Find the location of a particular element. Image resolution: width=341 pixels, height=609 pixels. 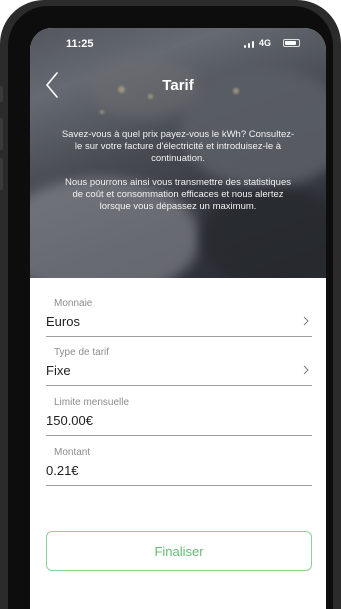

amount-input: Montant 0.21€ is located at coordinates (179, 456).